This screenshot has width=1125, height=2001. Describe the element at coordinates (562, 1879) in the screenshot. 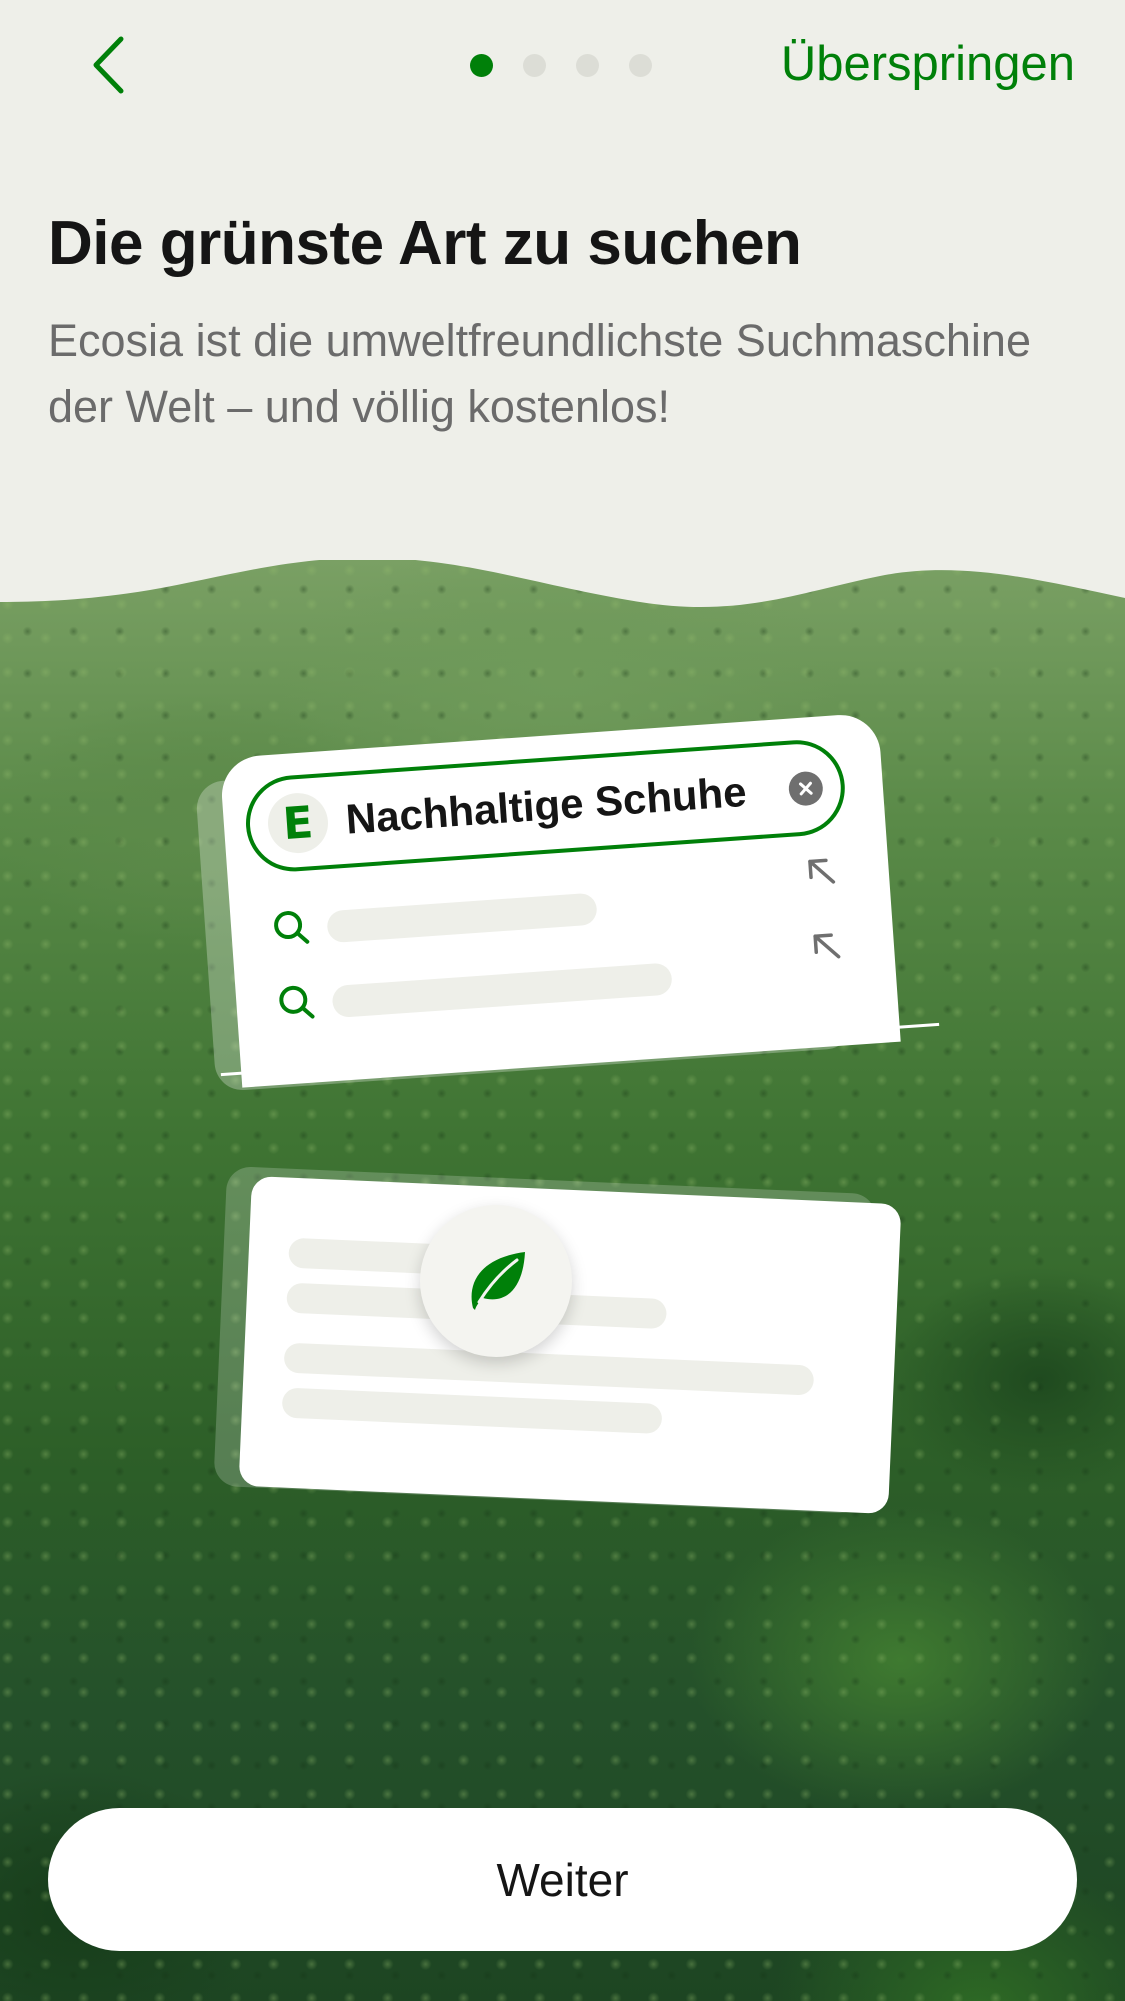

I see `continue-button: Weiter` at that location.